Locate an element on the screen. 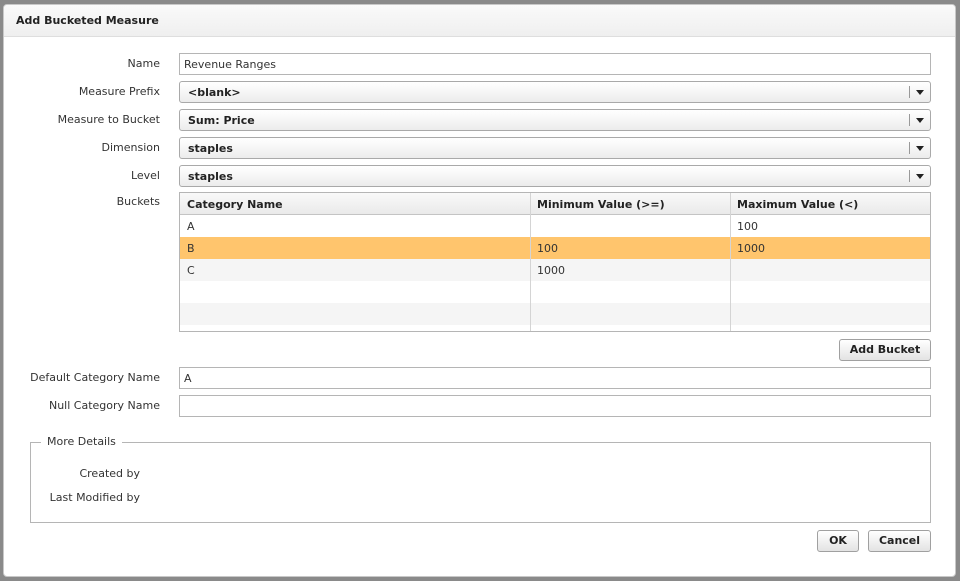 This screenshot has width=960, height=581. cell-category-name: C is located at coordinates (191, 270).